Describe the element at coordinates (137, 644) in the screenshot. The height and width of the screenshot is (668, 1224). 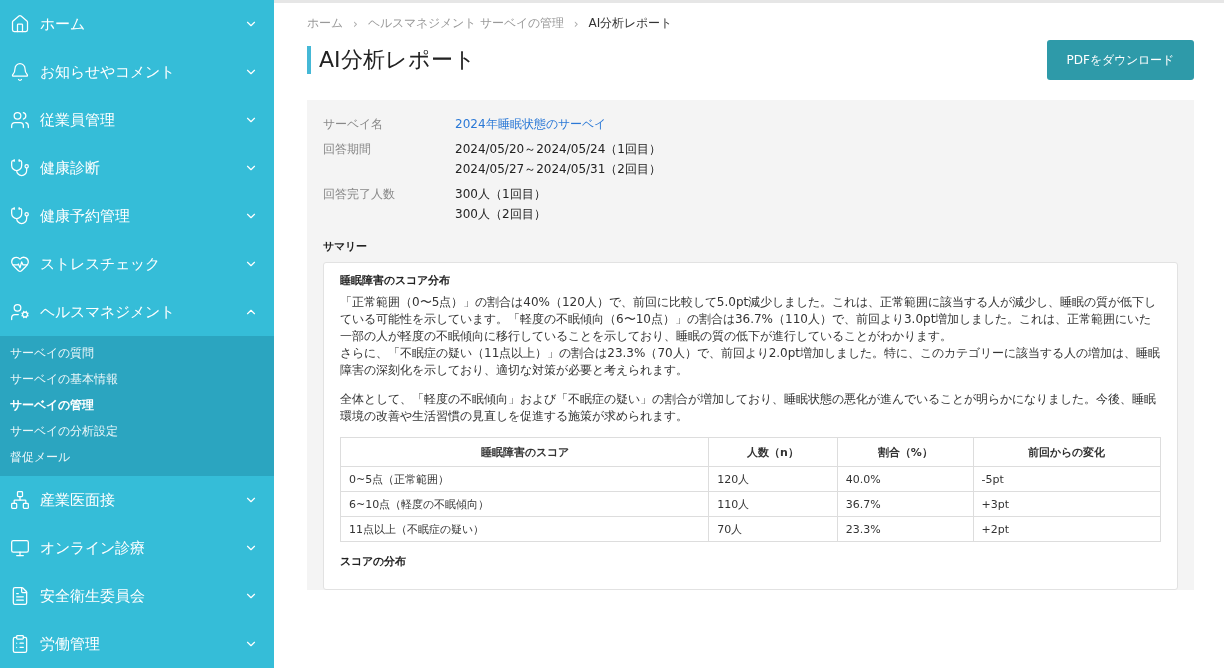
I see `sidebar-item: 労働管理` at that location.